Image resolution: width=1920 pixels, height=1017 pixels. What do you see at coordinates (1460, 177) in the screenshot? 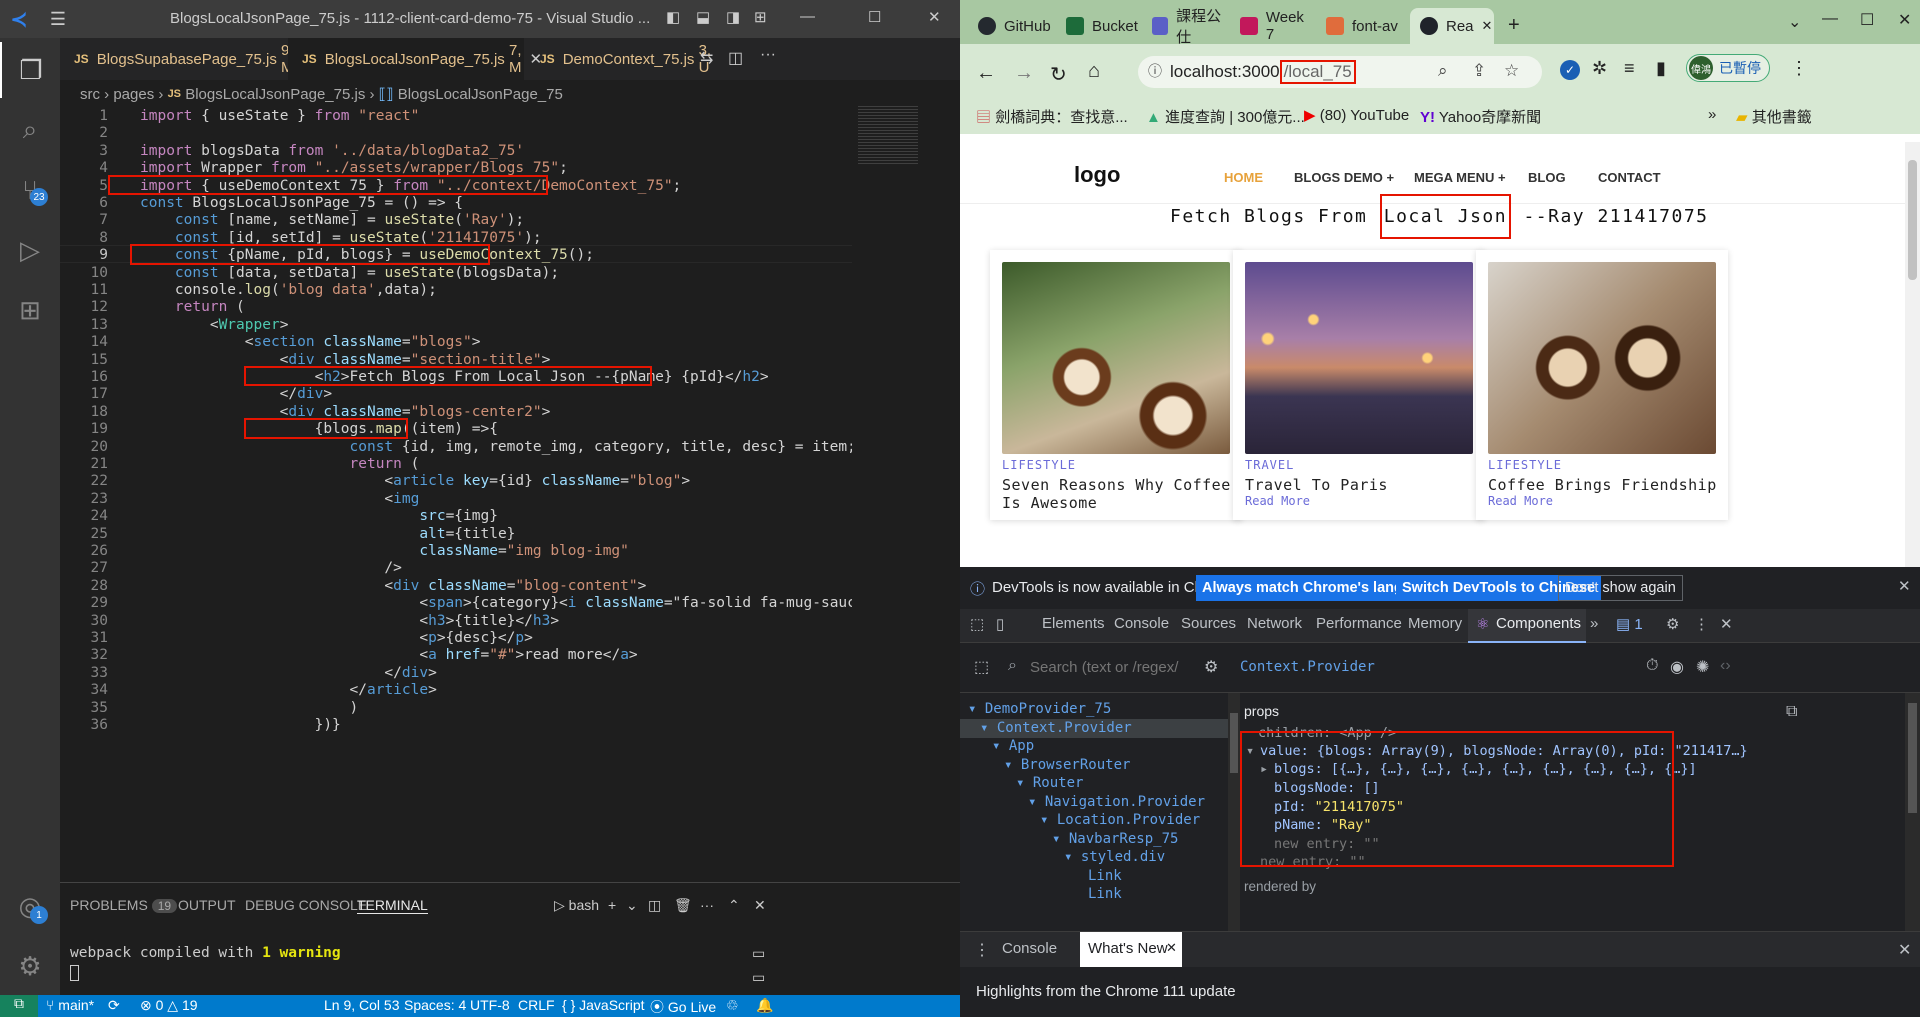
I see `nav-mega-menu: MEGA MENU +` at bounding box center [1460, 177].